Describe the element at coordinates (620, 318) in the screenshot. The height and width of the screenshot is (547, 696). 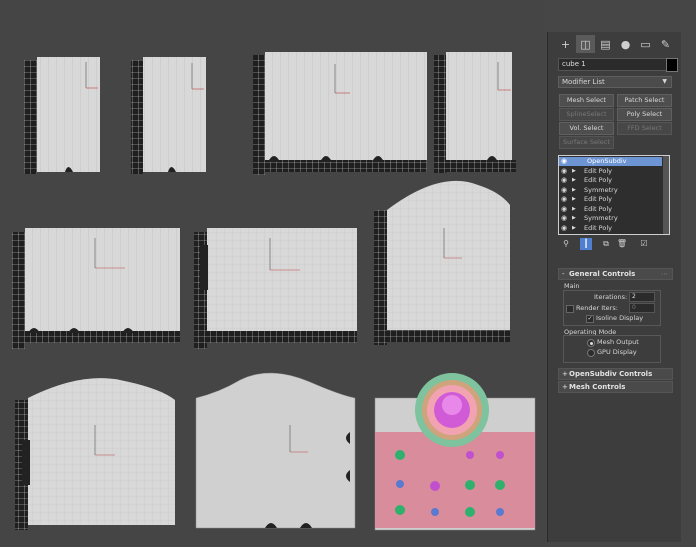
I see `isoline-display-label: Isoline Display` at that location.